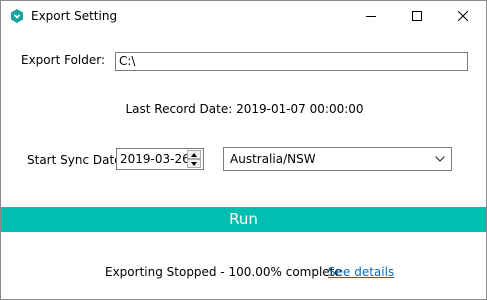 This screenshot has height=300, width=487. I want to click on export-folder-input: C:\, so click(291, 61).